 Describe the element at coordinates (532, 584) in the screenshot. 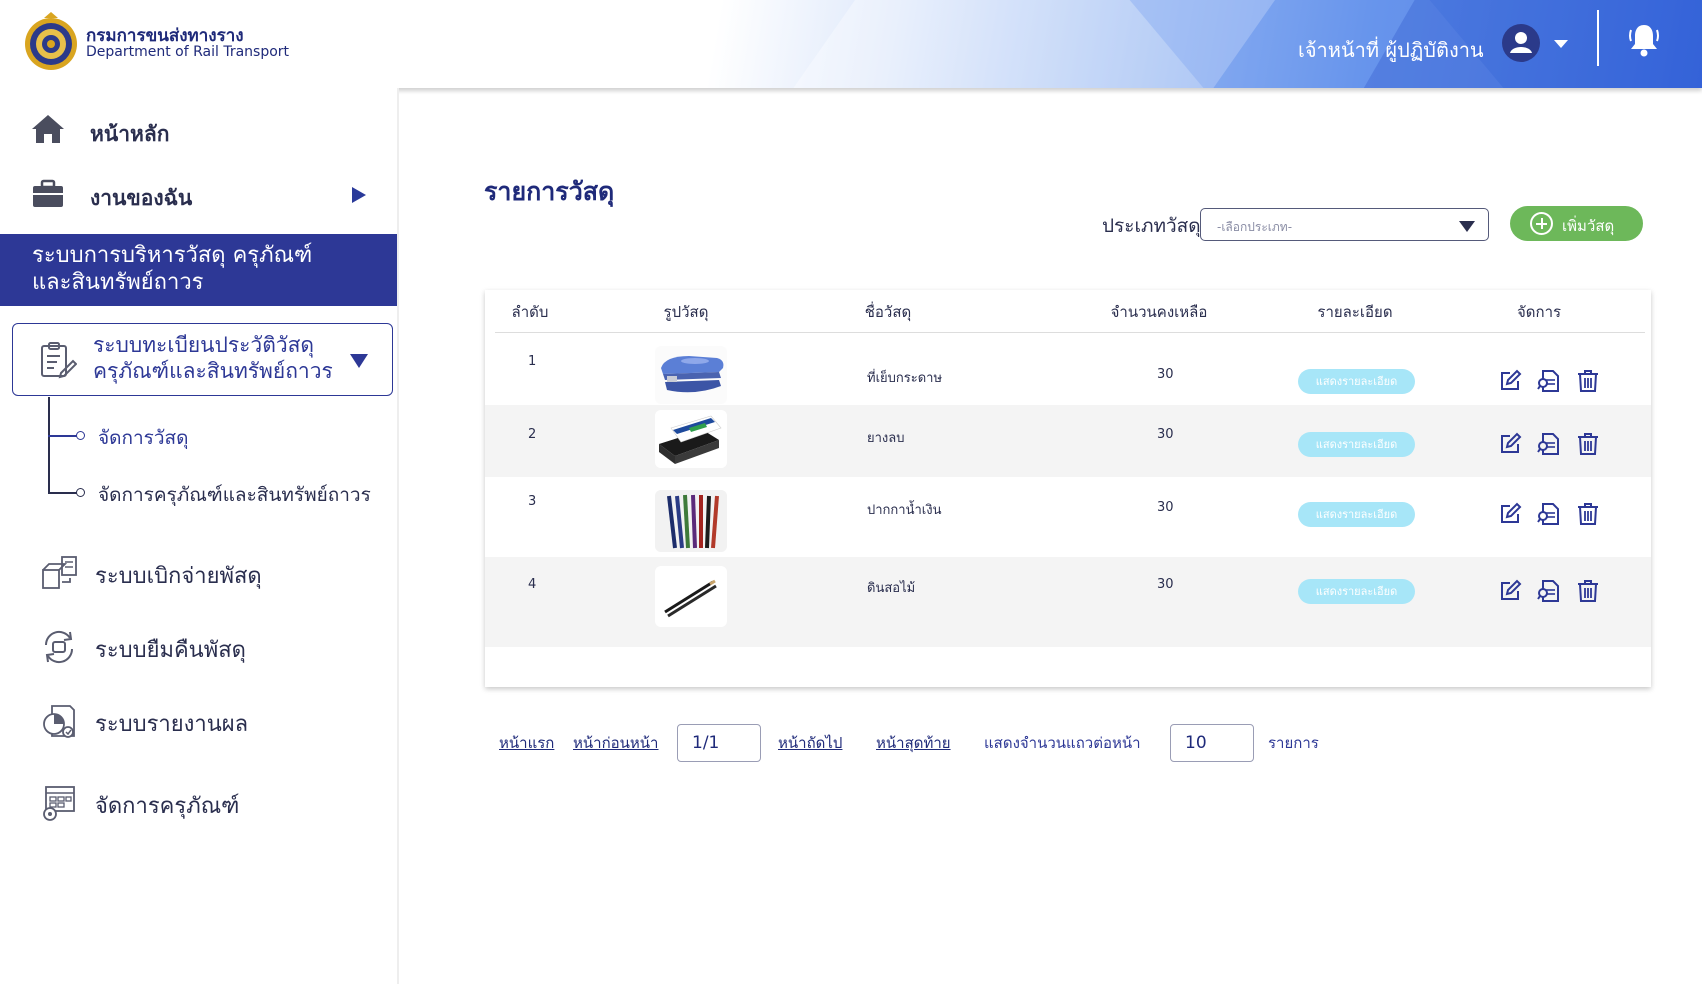

I see `row-number: 4` at that location.